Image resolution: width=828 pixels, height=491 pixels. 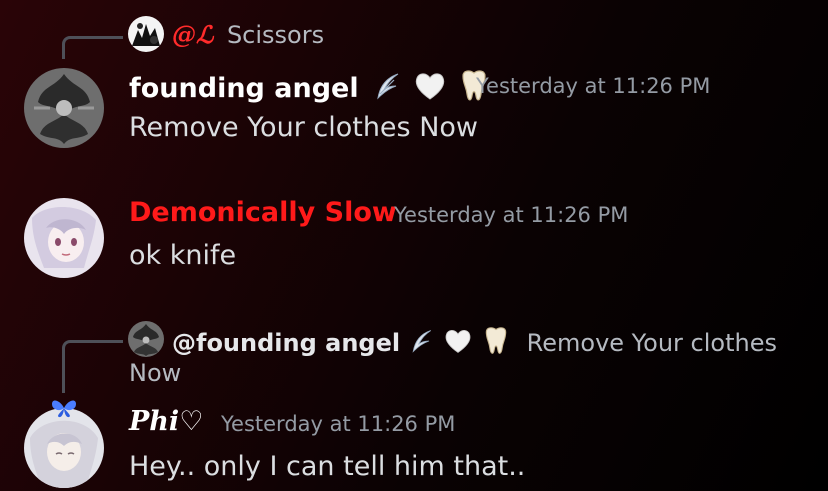 What do you see at coordinates (64, 410) in the screenshot?
I see `butterfly-icon` at bounding box center [64, 410].